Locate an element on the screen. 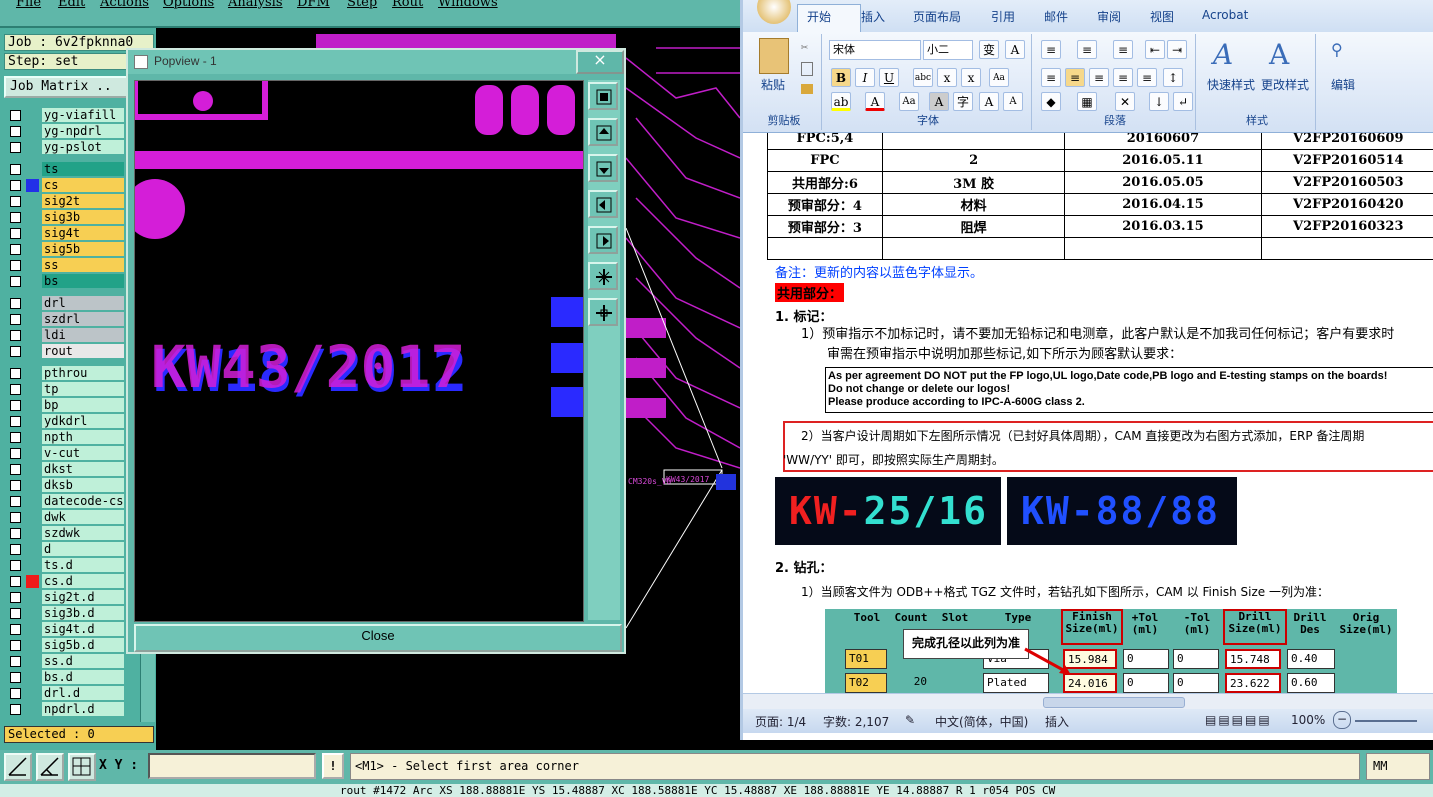 The height and width of the screenshot is (797, 1433). bold-icon: B is located at coordinates (841, 77).